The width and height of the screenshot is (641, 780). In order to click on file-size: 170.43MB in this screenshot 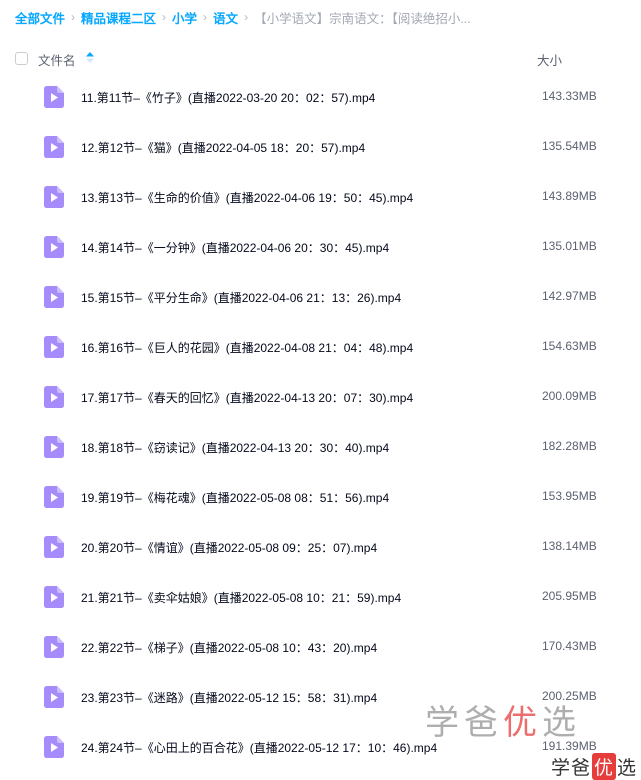, I will do `click(569, 646)`.